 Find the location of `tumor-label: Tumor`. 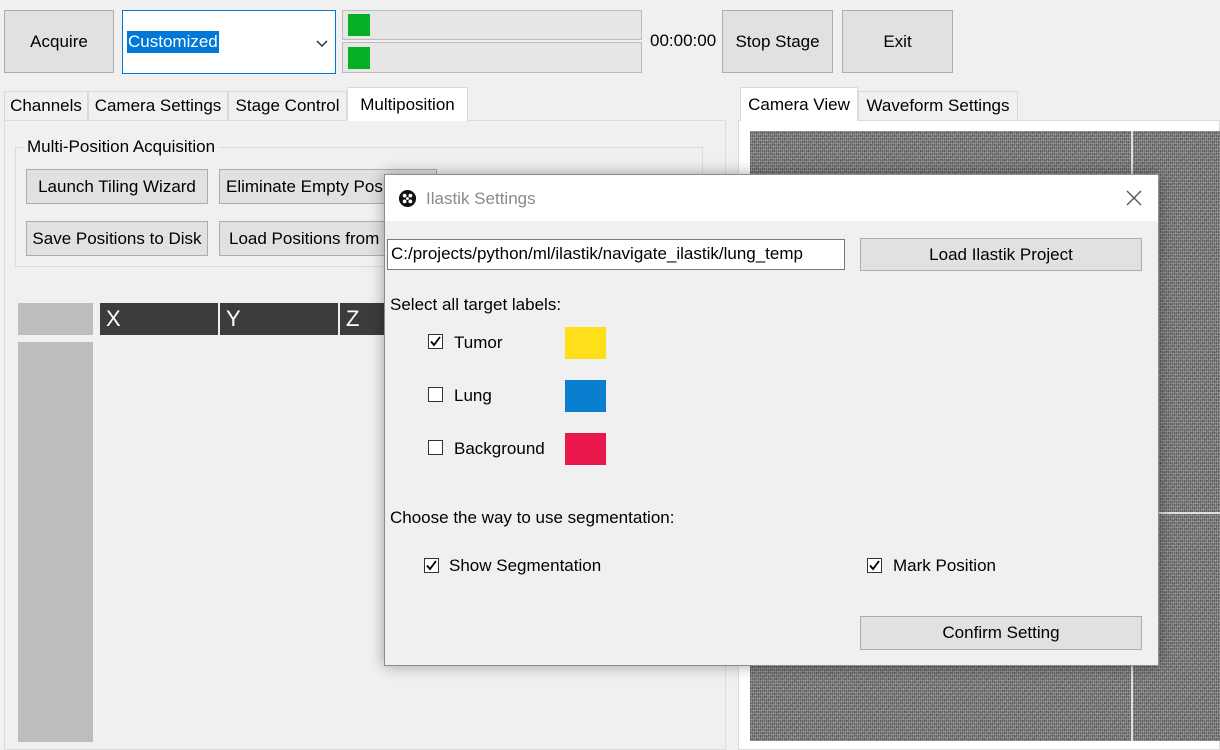

tumor-label: Tumor is located at coordinates (478, 343).